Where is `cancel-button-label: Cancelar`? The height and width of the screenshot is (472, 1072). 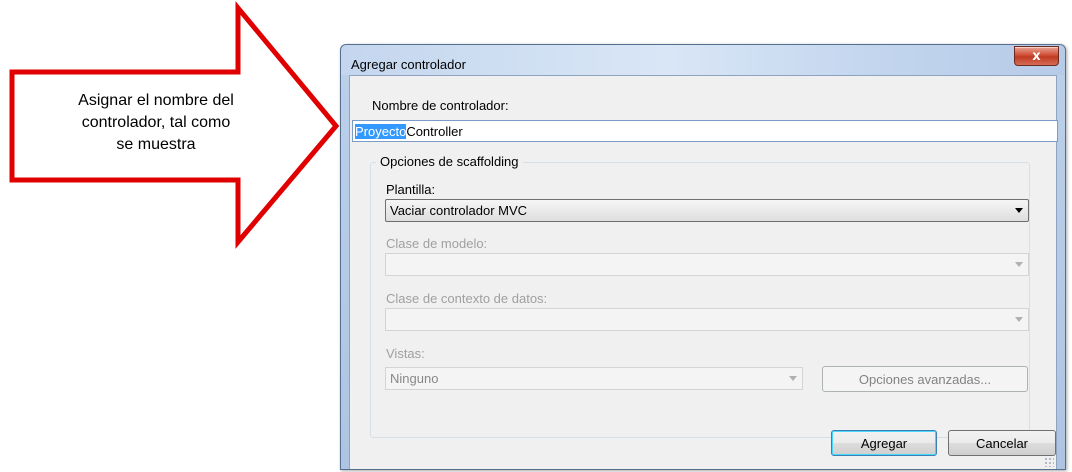 cancel-button-label: Cancelar is located at coordinates (1002, 443).